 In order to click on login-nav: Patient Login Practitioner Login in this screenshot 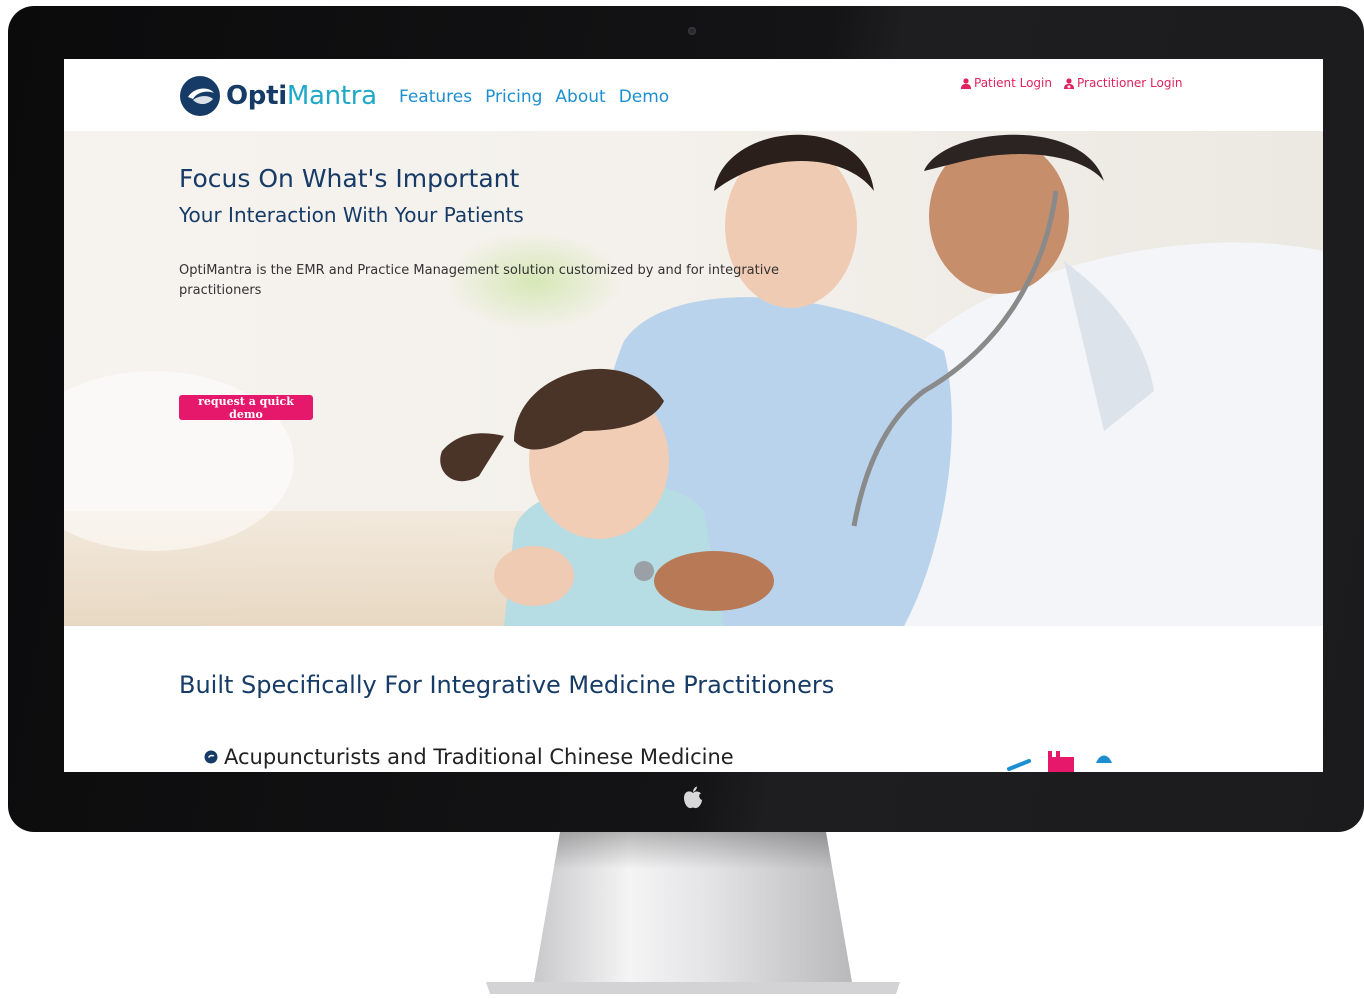, I will do `click(1071, 83)`.